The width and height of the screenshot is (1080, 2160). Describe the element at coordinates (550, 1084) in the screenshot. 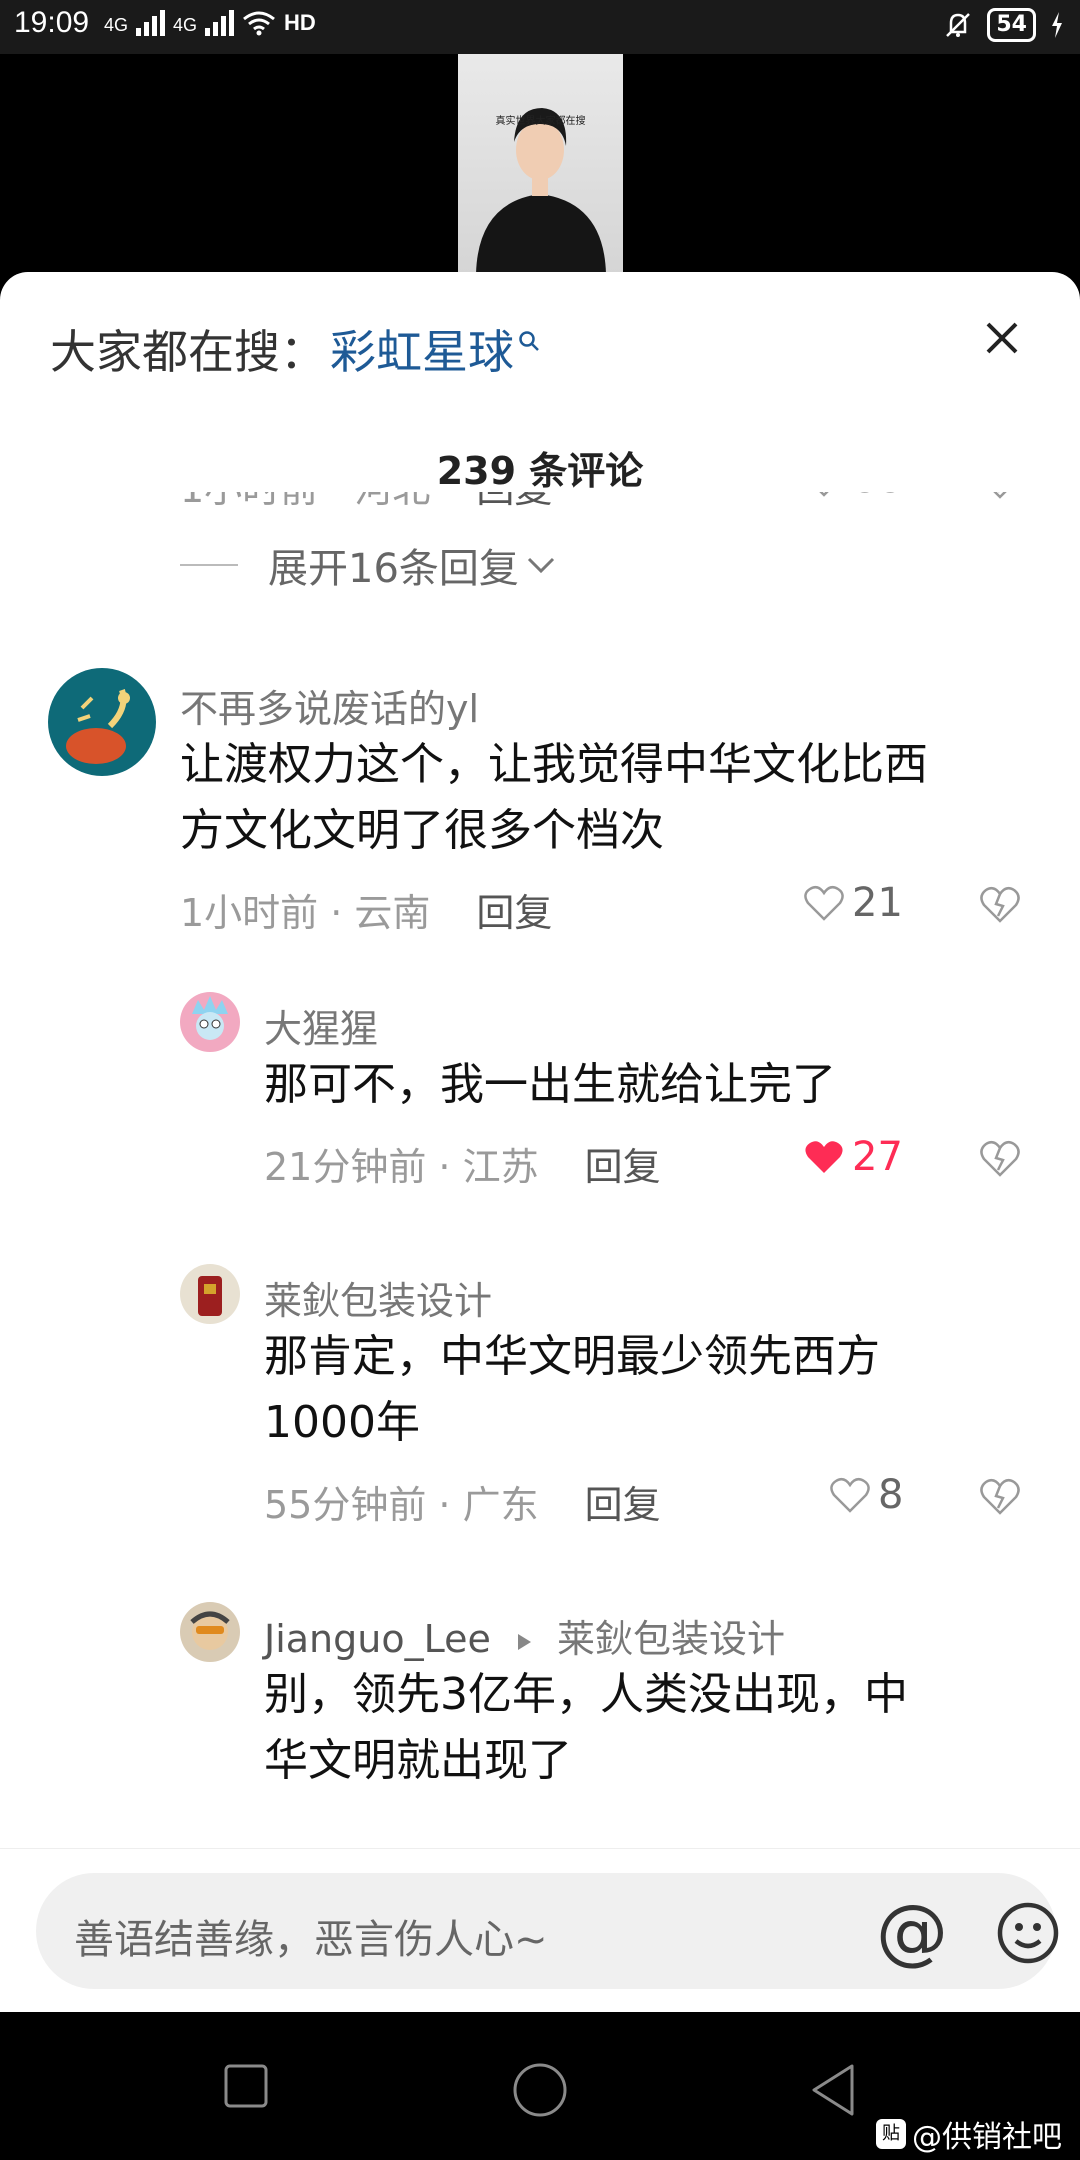

I see `reply-text: 那可不，我一出生就给让完了` at that location.